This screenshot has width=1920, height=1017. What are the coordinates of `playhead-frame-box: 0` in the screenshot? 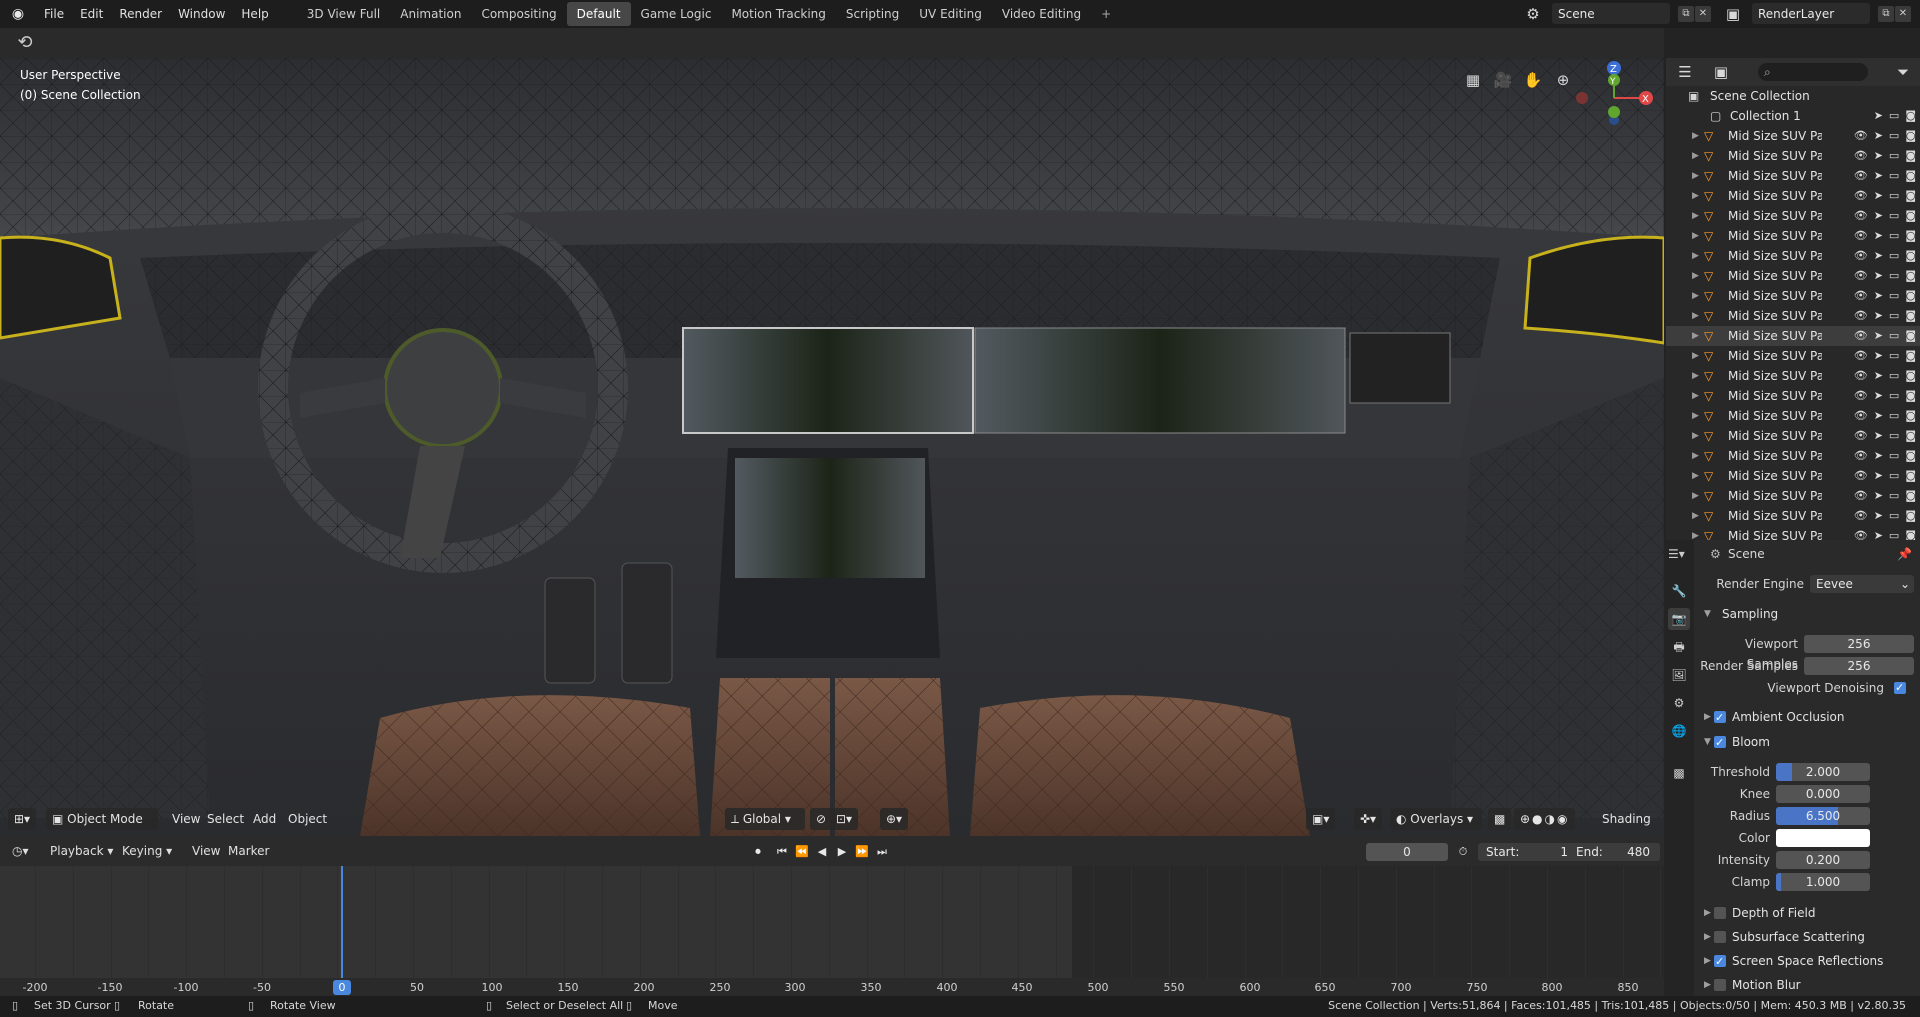 It's located at (342, 987).